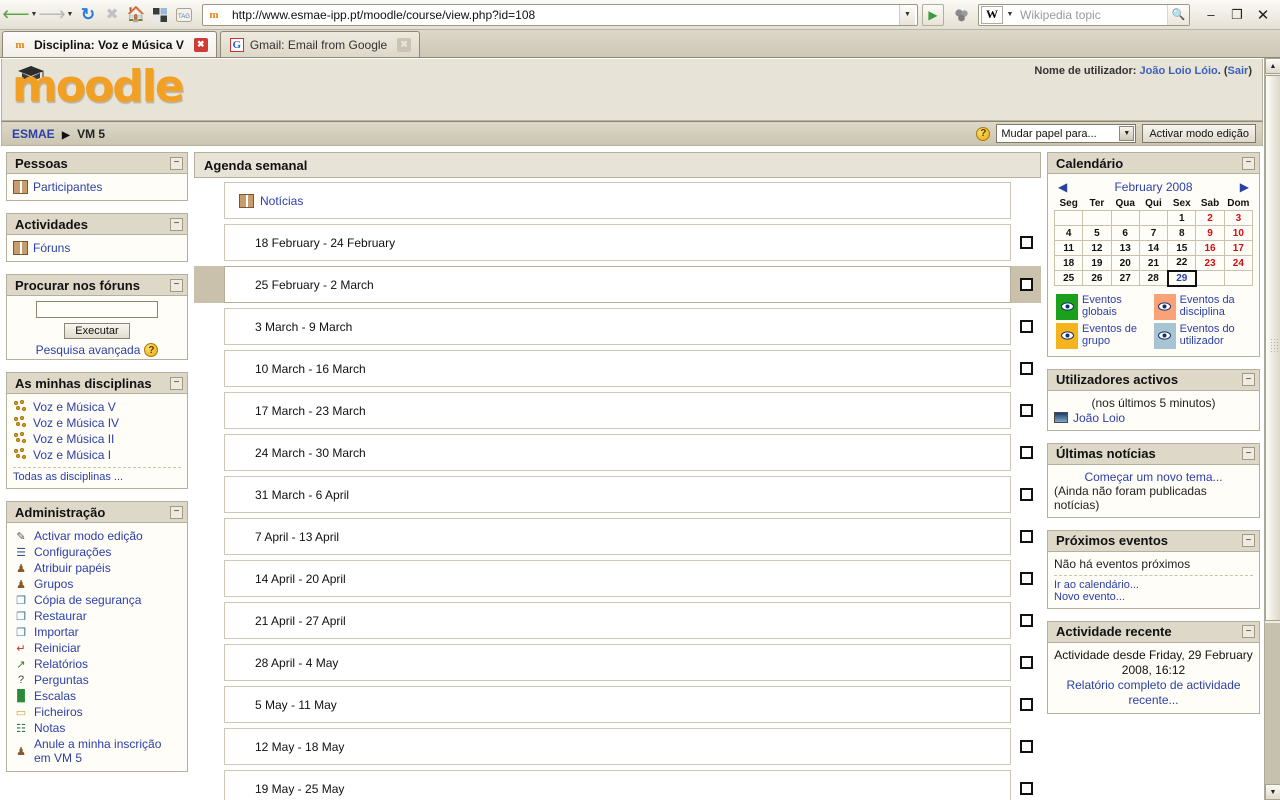 This screenshot has height=800, width=1280. I want to click on sidebar-item-admin-8: ↗ Relatórios, so click(97, 664).